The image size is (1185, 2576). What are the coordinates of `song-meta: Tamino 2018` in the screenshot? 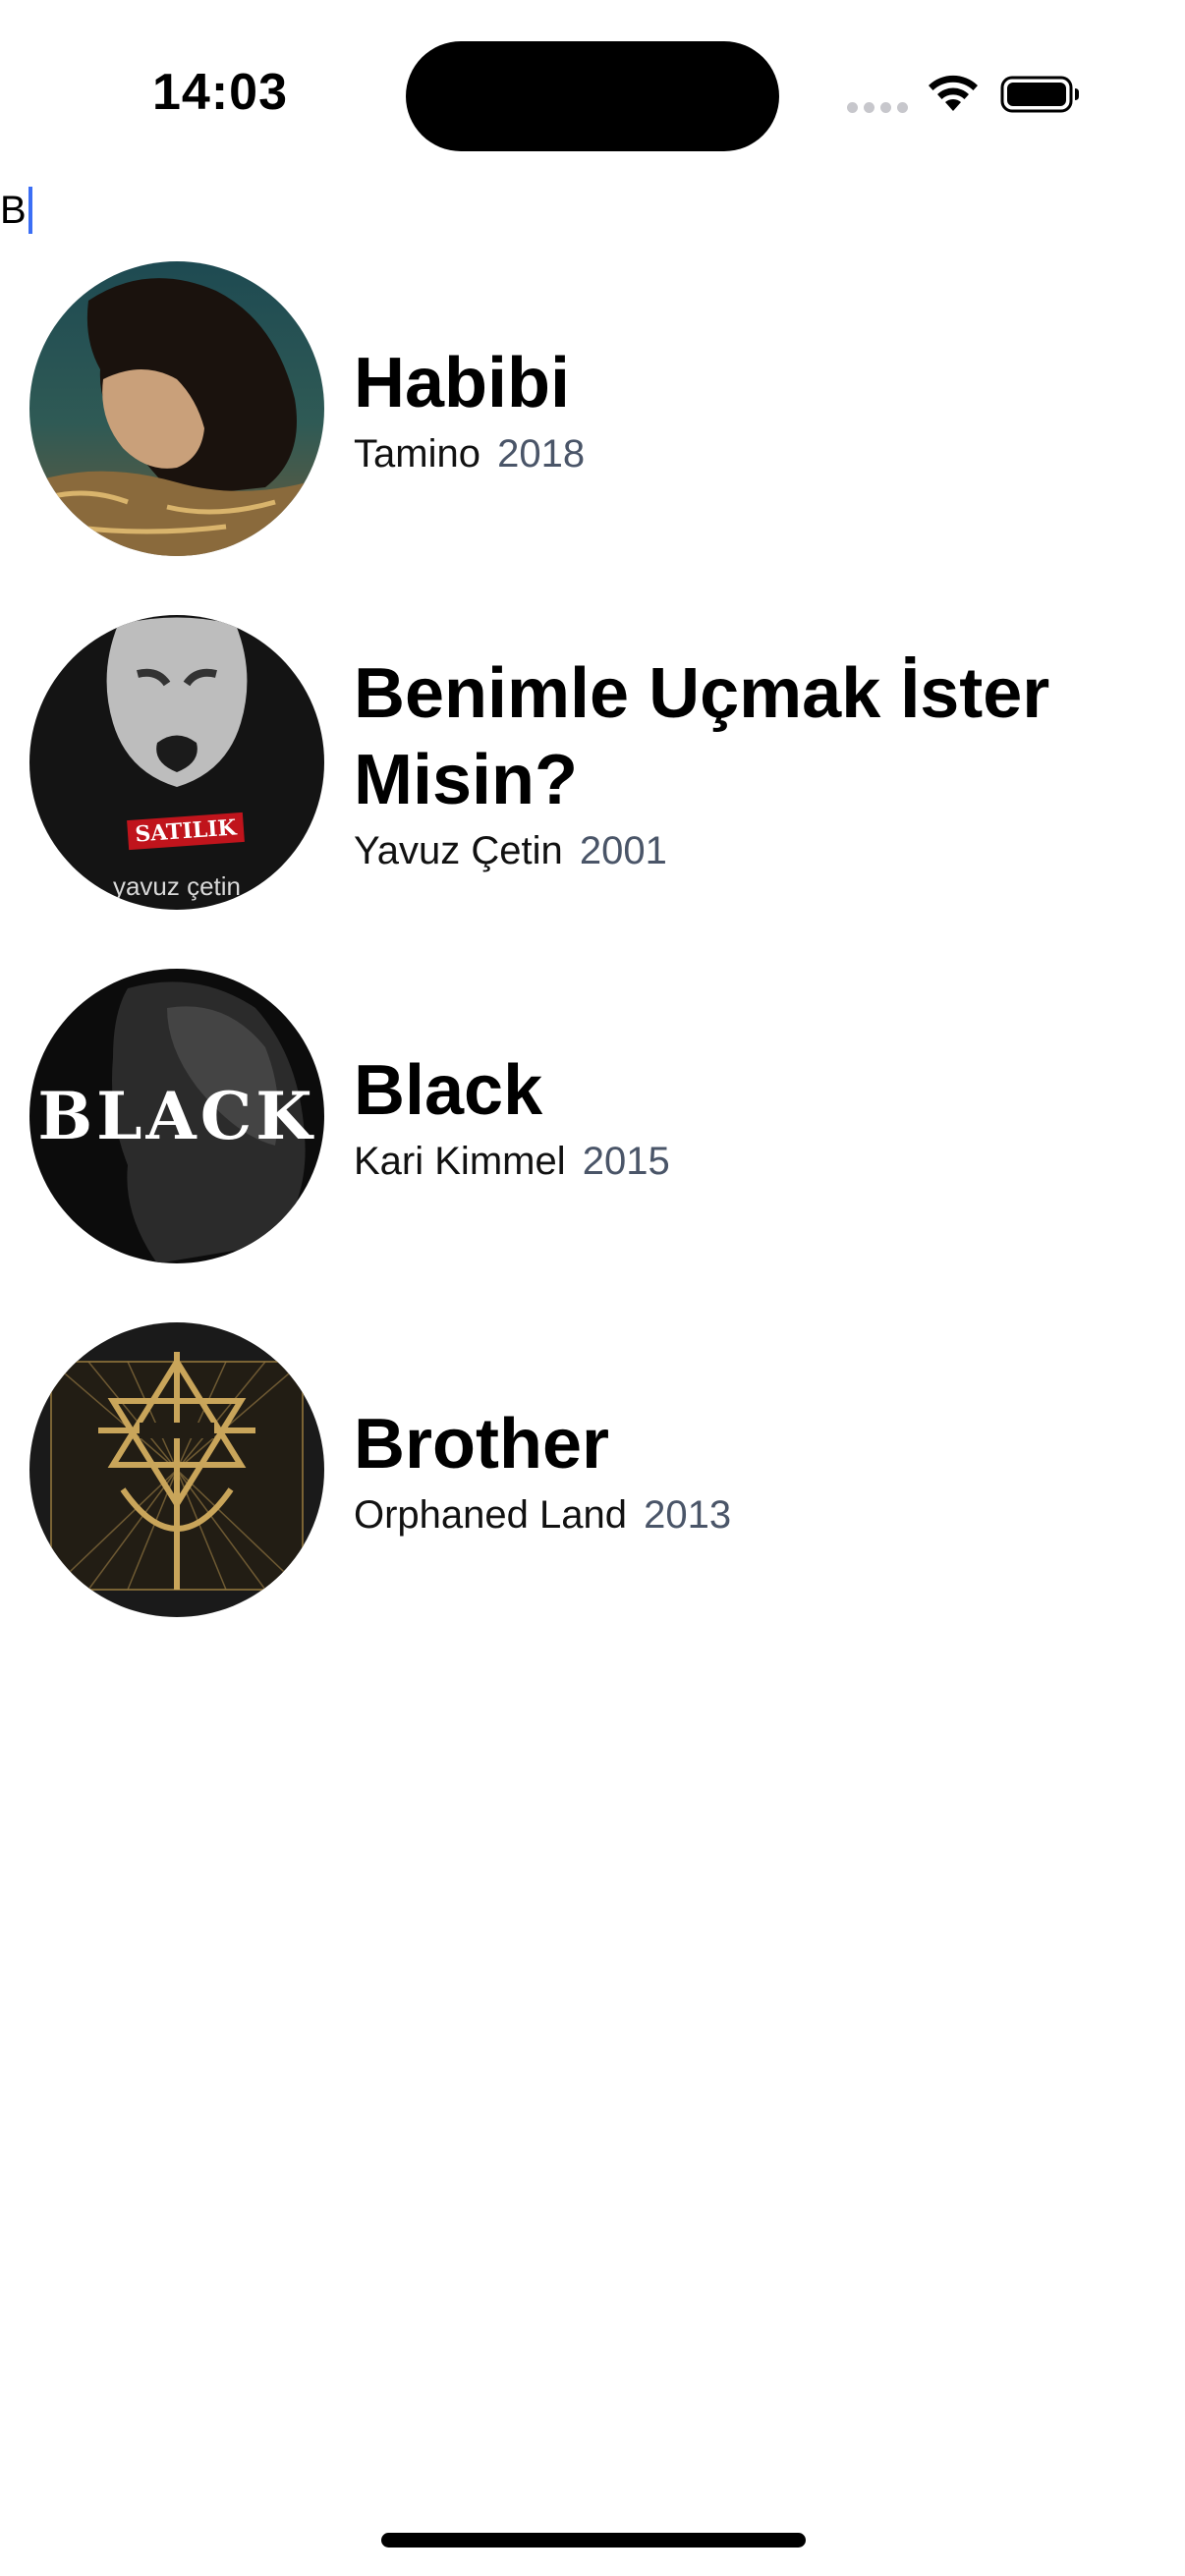 It's located at (757, 453).